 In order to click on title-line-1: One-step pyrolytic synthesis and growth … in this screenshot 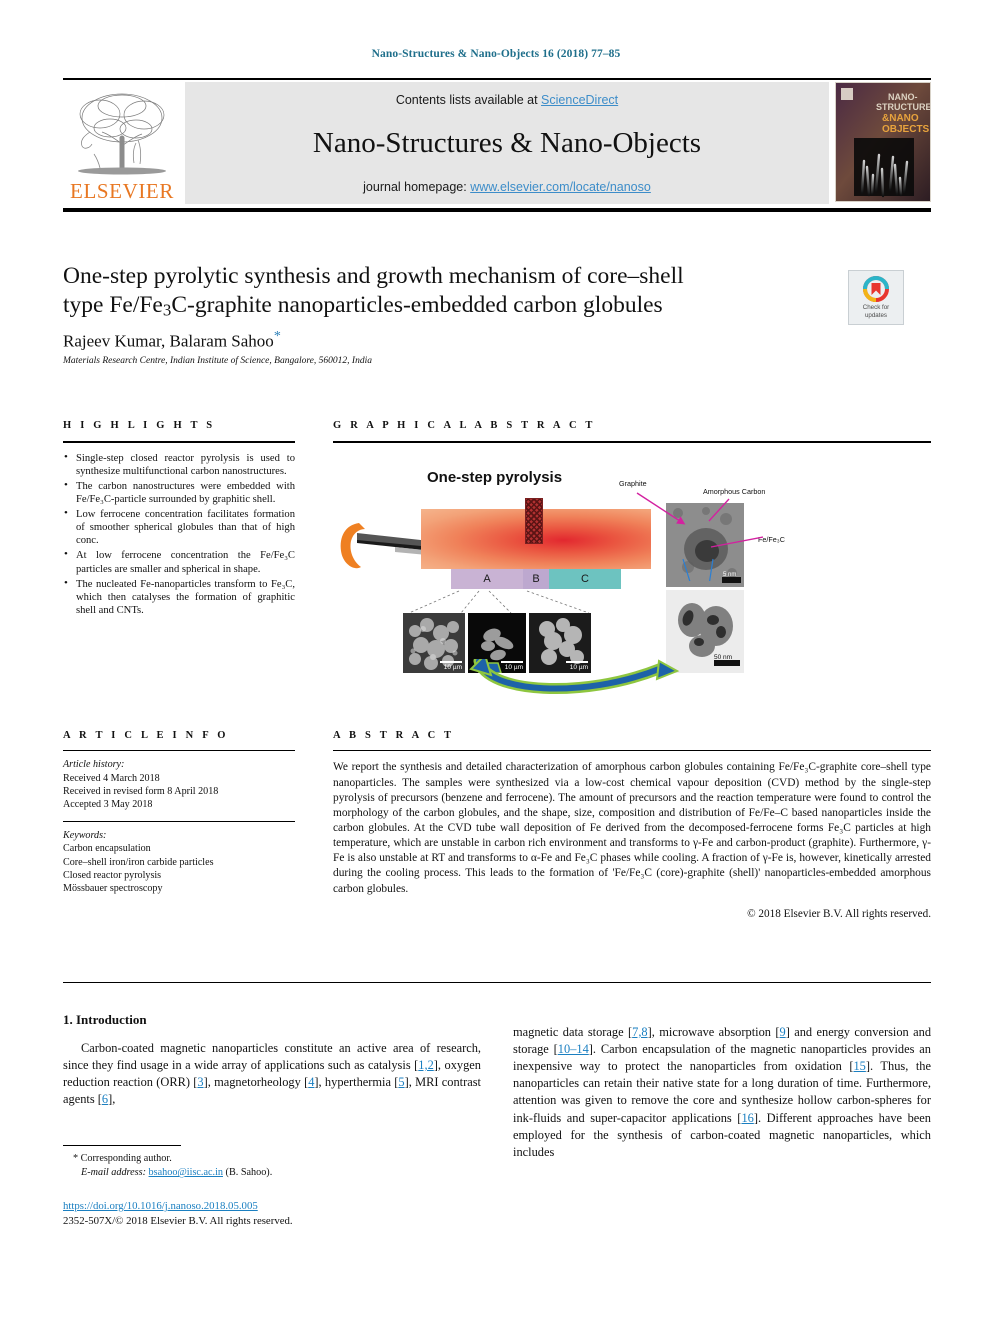, I will do `click(373, 276)`.